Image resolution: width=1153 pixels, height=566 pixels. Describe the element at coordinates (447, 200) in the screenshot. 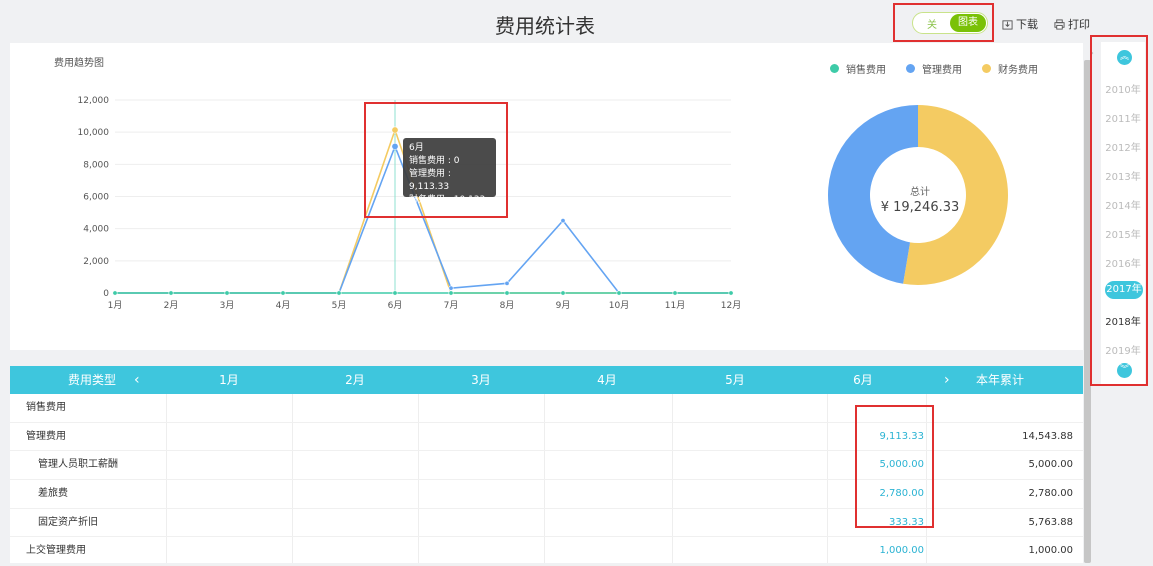

I see `tooltip-line-finance: 财务费用 : 10,133` at that location.